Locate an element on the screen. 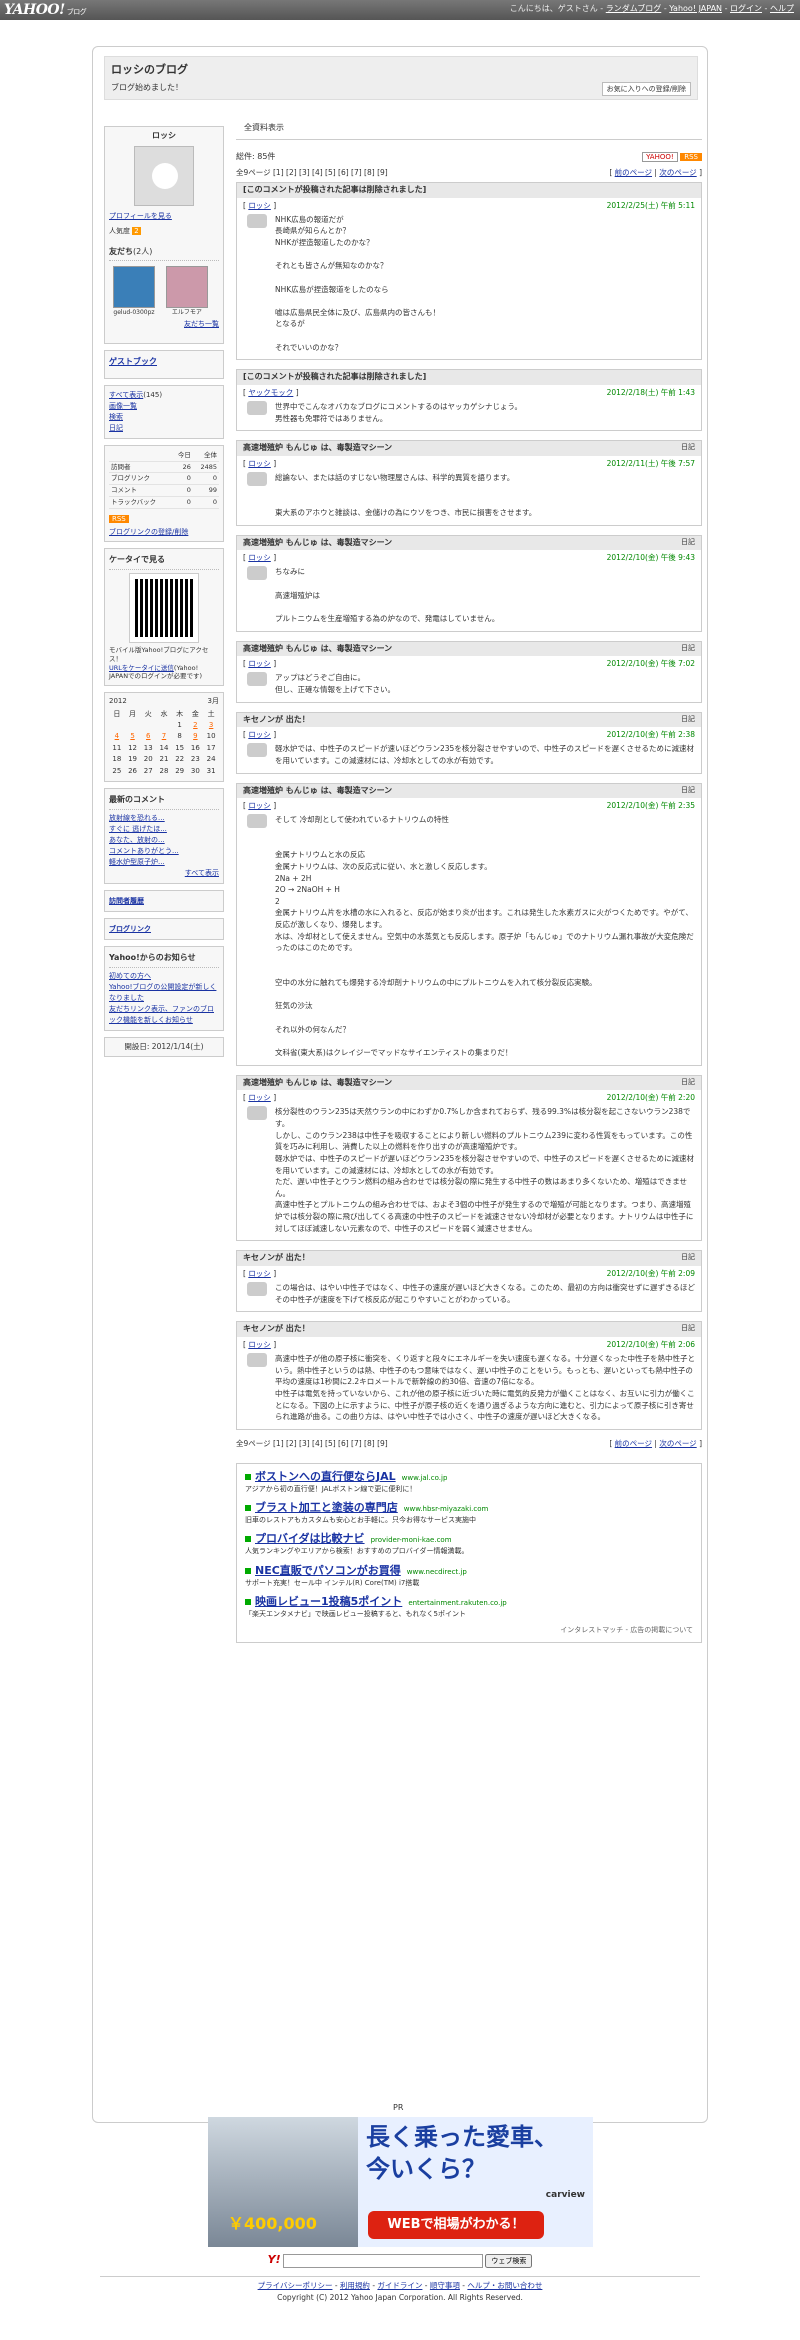 The height and width of the screenshot is (2340, 800). send-url-link: URLをケータイに送信 is located at coordinates (141, 668).